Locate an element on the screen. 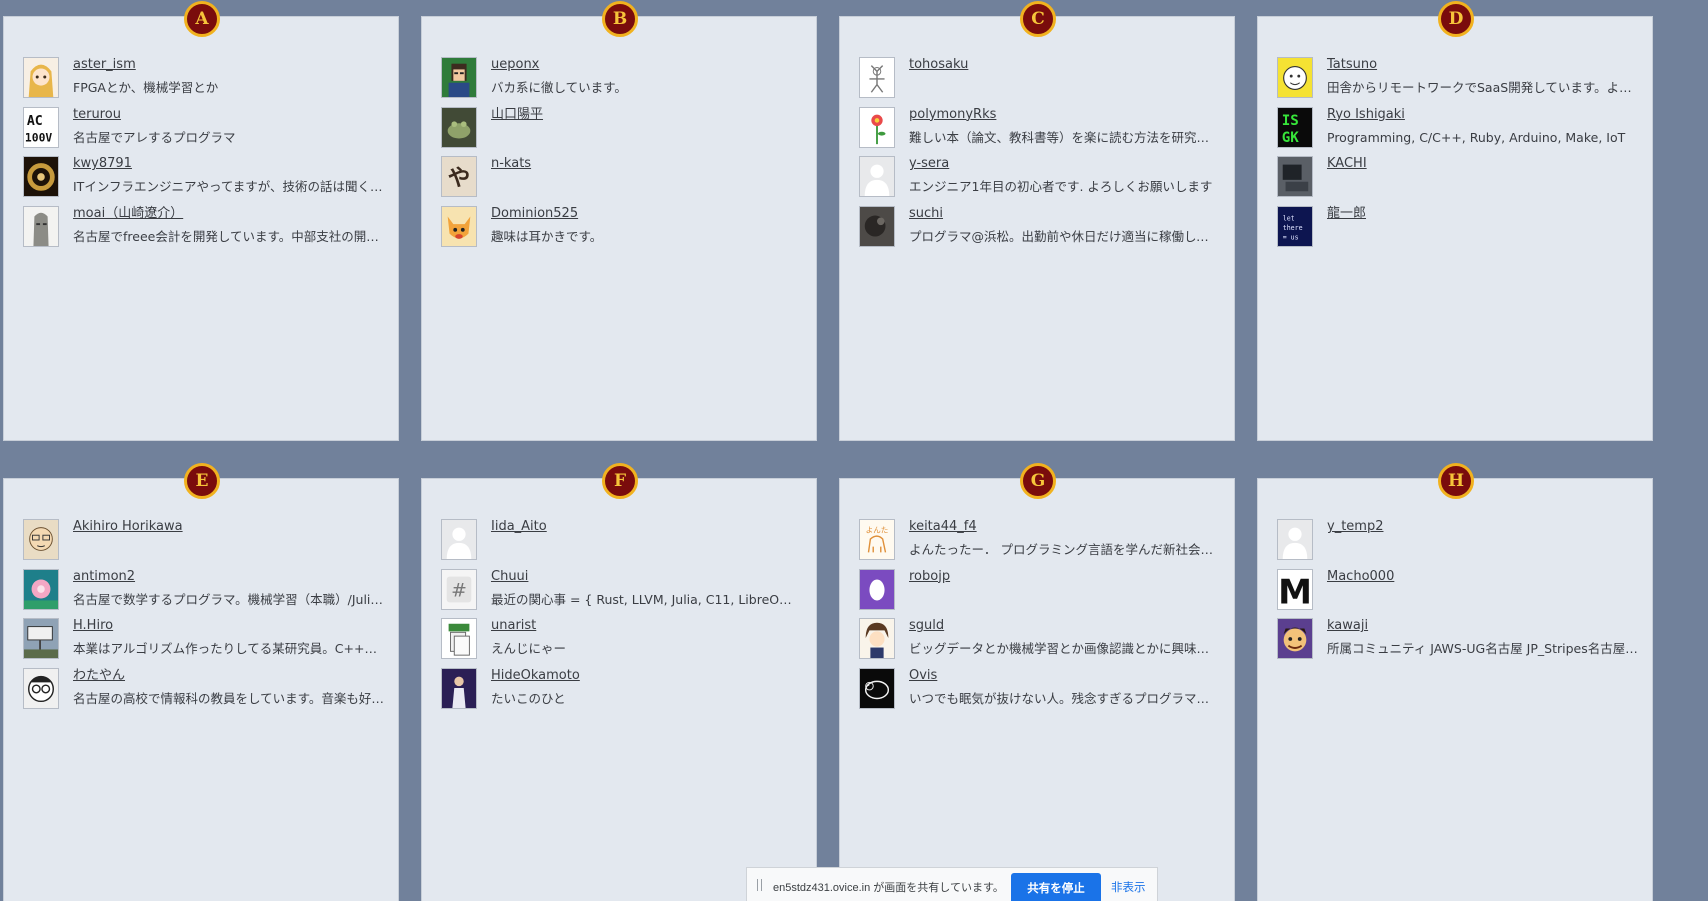 This screenshot has height=901, width=1708. member-item: let there = us 龍一郎 is located at coordinates (1457, 226).